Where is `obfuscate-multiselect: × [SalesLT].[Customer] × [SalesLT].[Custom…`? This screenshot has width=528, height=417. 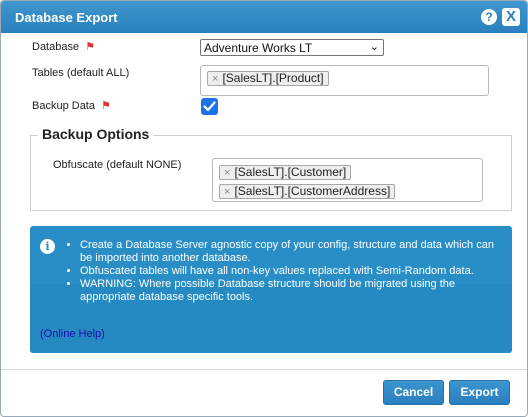 obfuscate-multiselect: × [SalesLT].[Customer] × [SalesLT].[Custom… is located at coordinates (347, 180).